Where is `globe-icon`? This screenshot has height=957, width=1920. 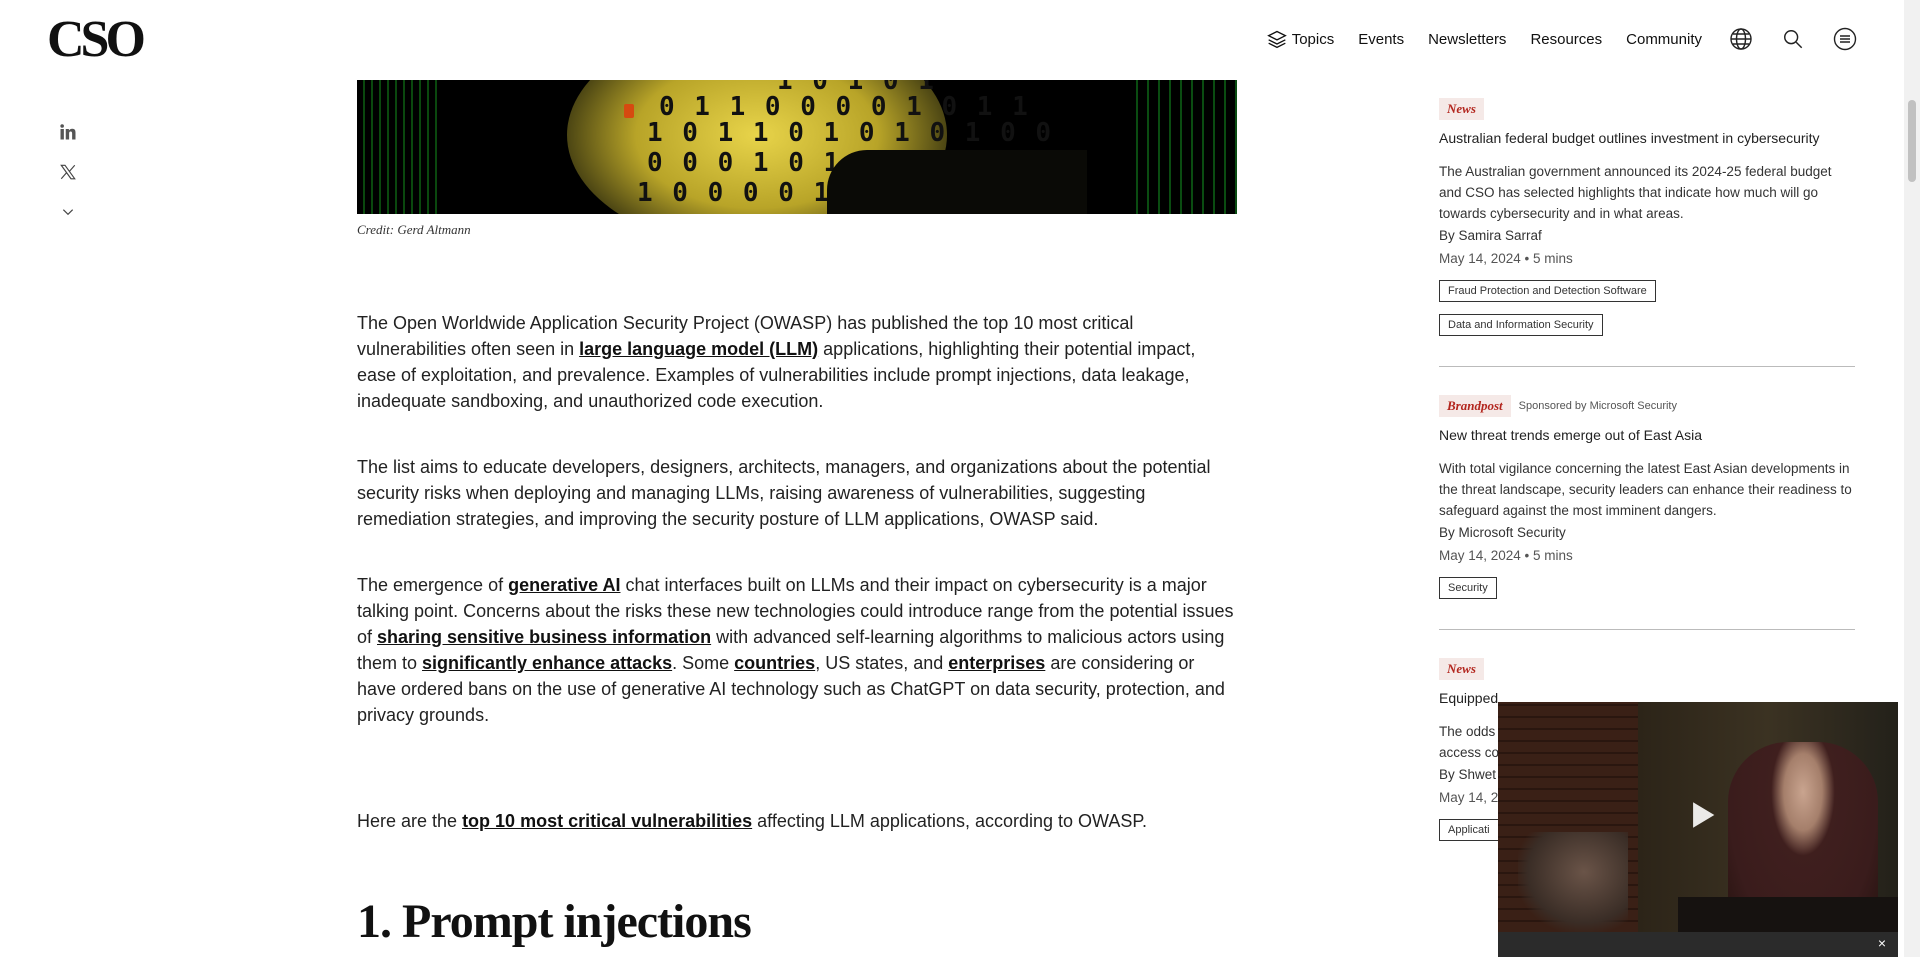 globe-icon is located at coordinates (1741, 39).